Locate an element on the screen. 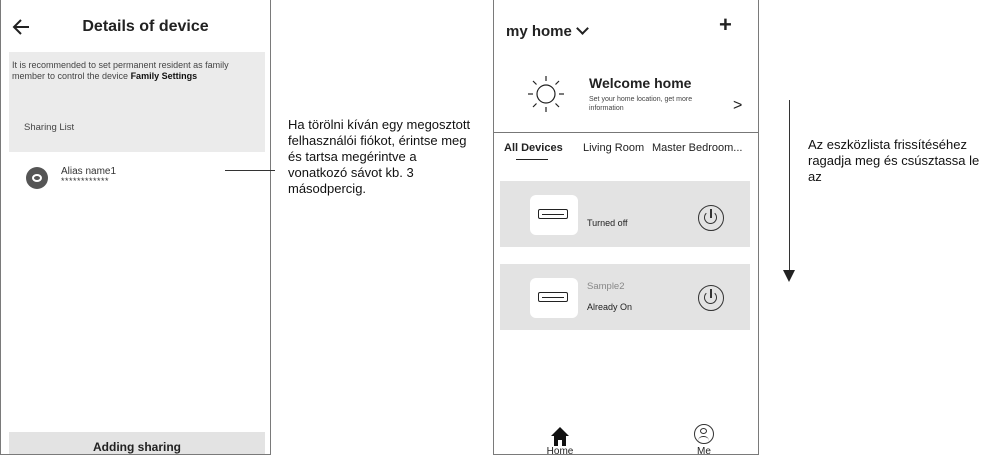 The width and height of the screenshot is (995, 455). sun-icon is located at coordinates (546, 94).